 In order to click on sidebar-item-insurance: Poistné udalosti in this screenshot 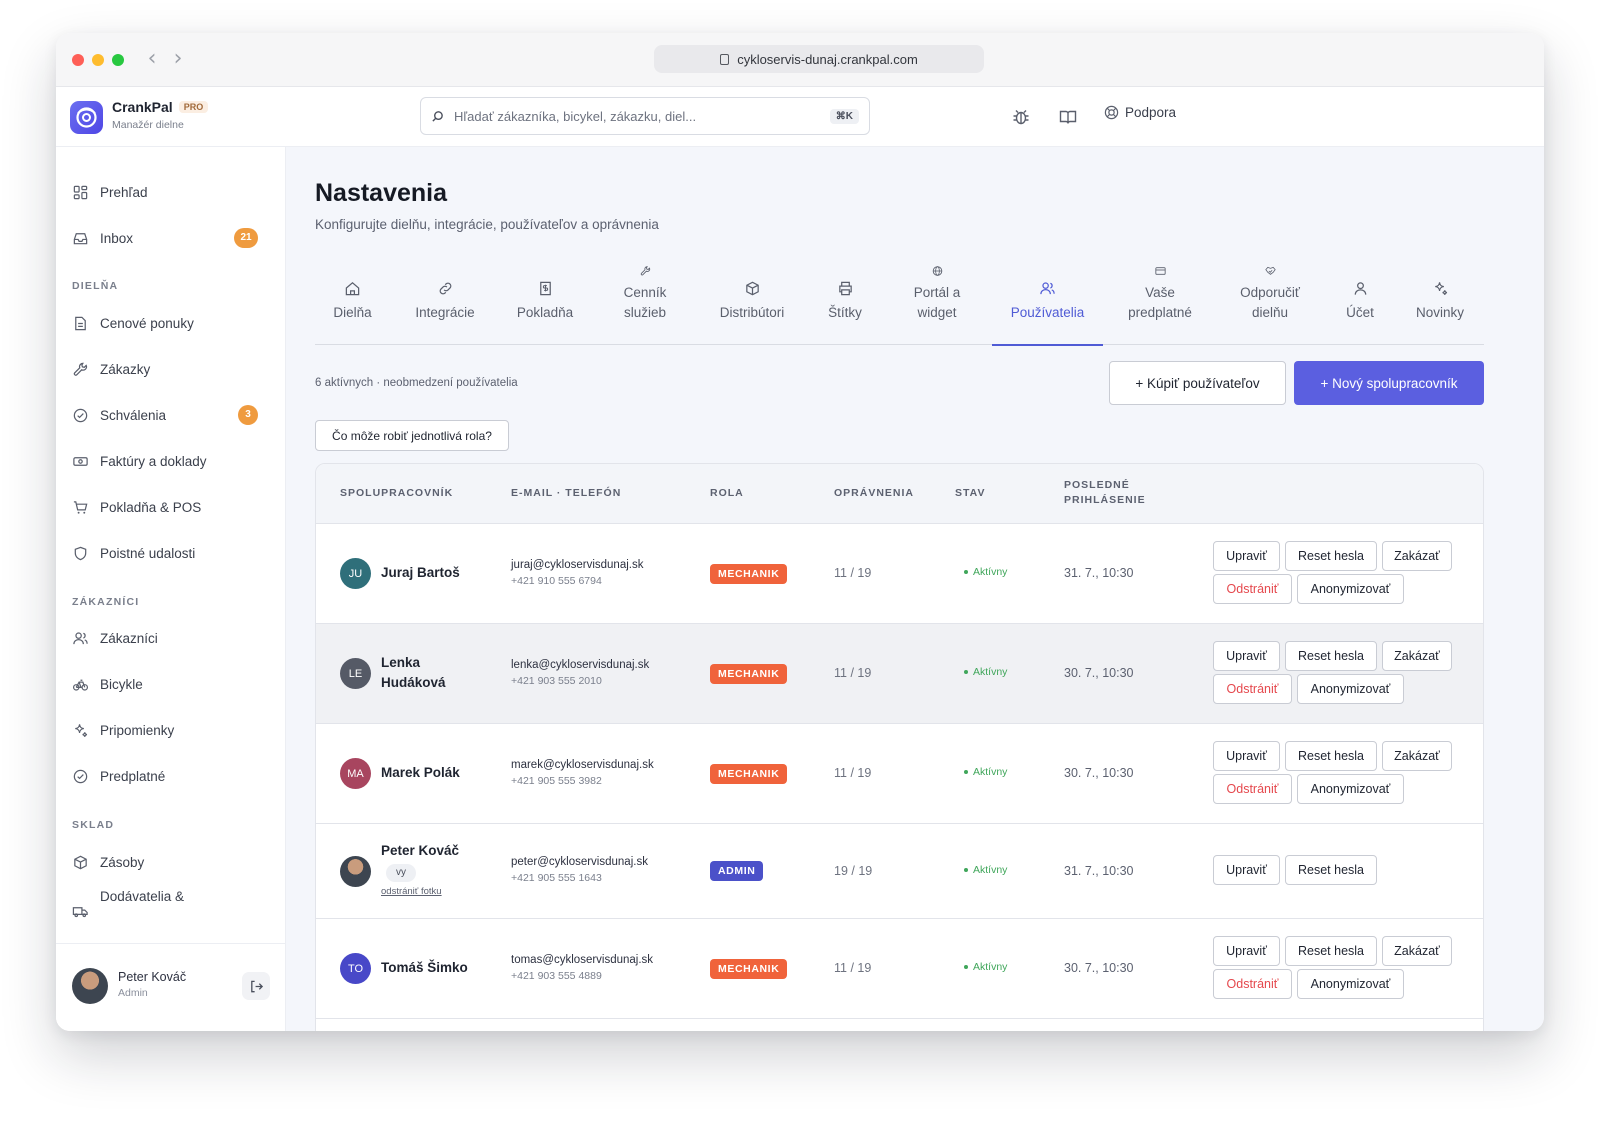, I will do `click(172, 553)`.